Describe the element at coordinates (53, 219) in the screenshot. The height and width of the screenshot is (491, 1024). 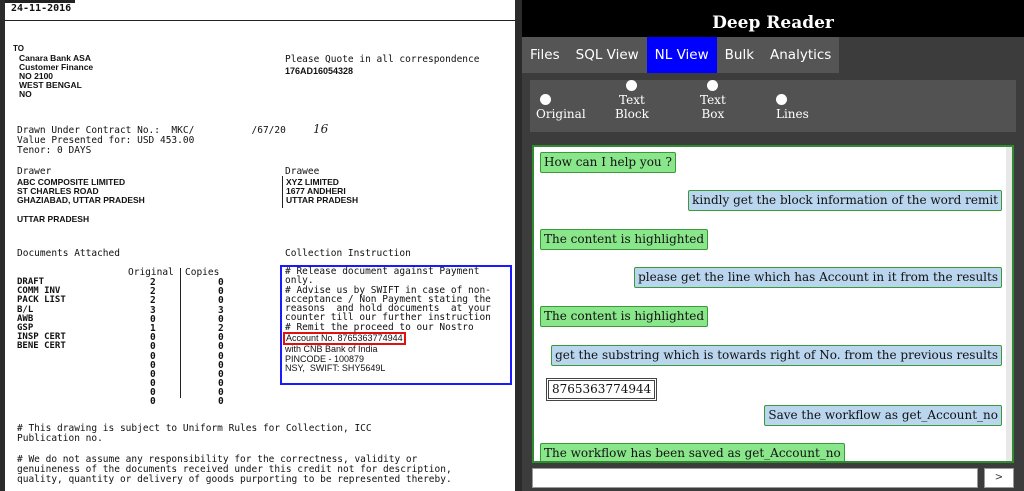
I see `drawer-state: UTTAR PRADESH` at that location.